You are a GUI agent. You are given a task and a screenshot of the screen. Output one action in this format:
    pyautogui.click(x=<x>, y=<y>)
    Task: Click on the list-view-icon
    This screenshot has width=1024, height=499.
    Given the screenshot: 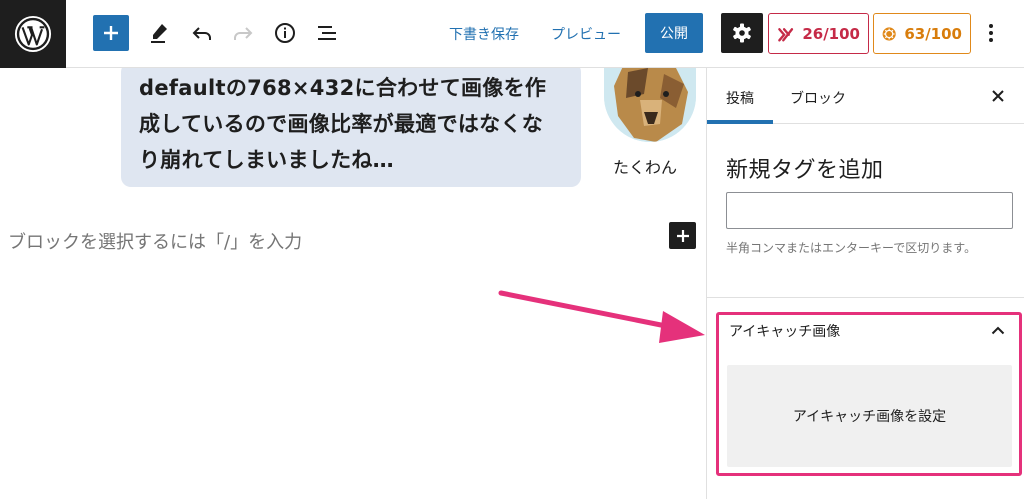 What is the action you would take?
    pyautogui.click(x=327, y=33)
    